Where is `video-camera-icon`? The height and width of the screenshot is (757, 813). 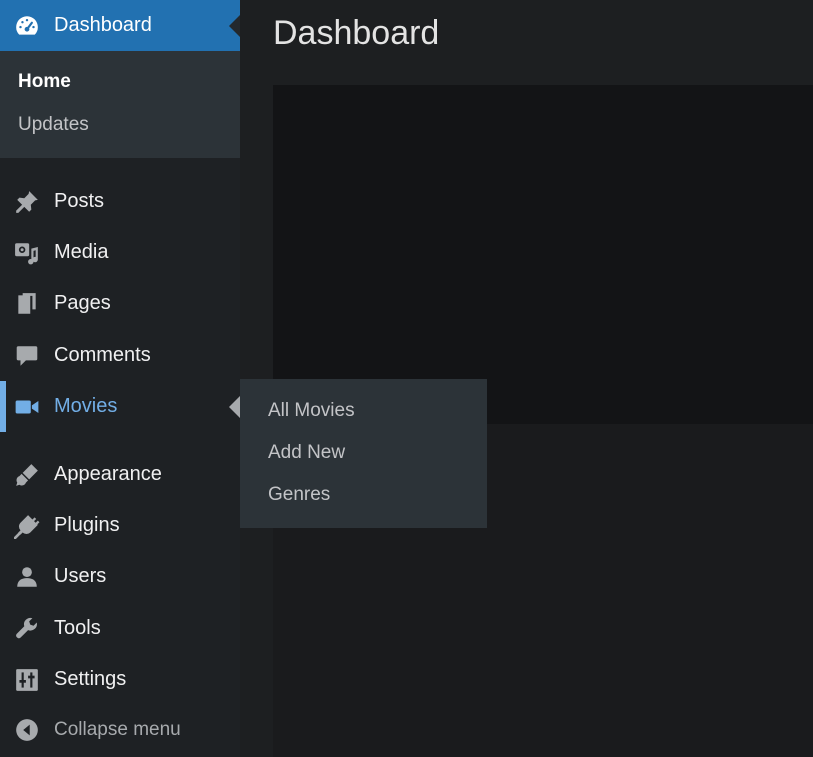 video-camera-icon is located at coordinates (27, 407).